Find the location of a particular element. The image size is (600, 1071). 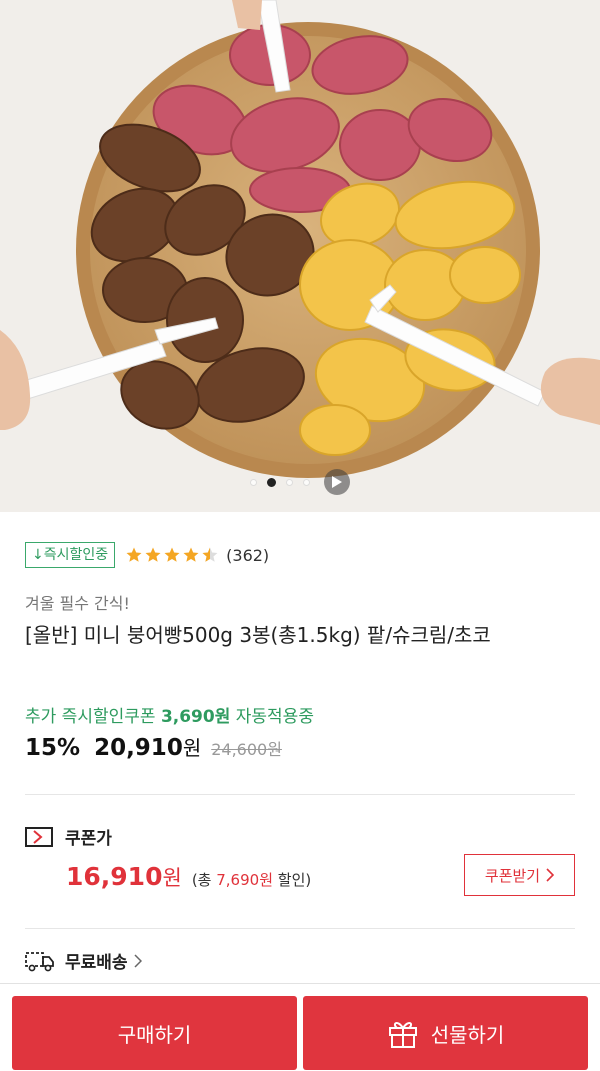

discount-rate: 15% is located at coordinates (53, 748).